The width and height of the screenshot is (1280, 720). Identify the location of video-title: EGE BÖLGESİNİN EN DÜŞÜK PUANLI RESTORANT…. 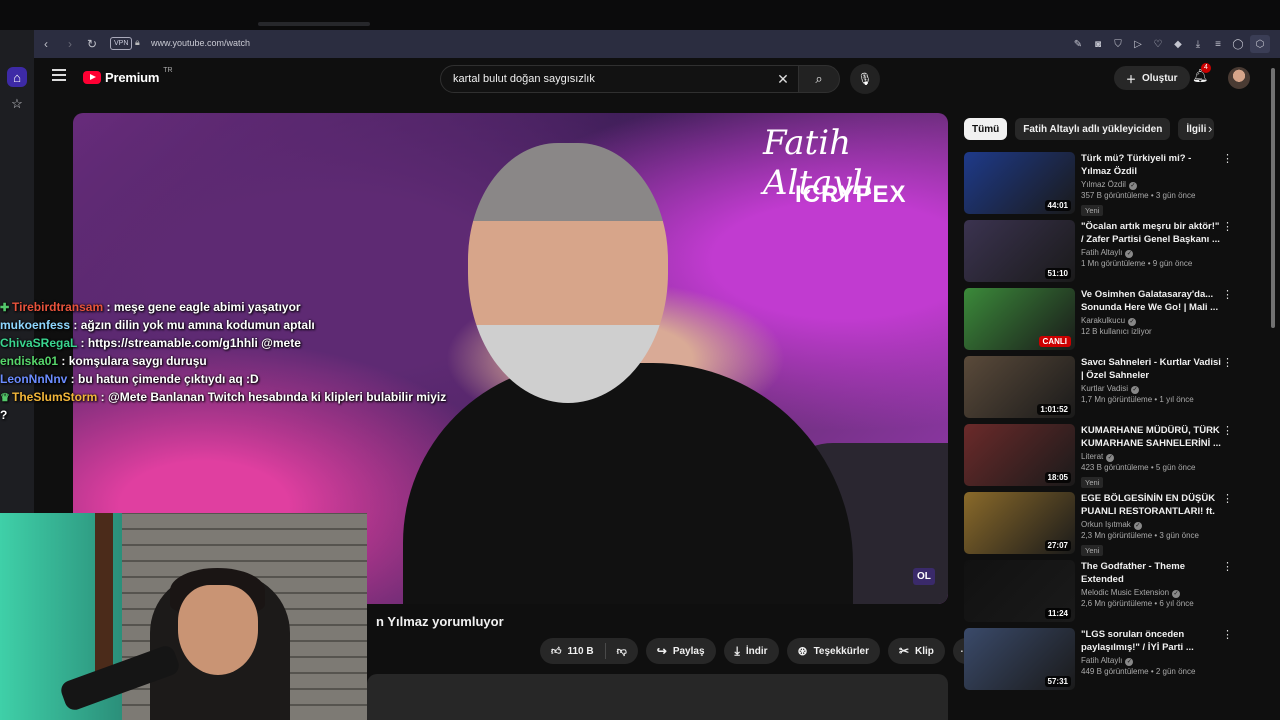
(1151, 505).